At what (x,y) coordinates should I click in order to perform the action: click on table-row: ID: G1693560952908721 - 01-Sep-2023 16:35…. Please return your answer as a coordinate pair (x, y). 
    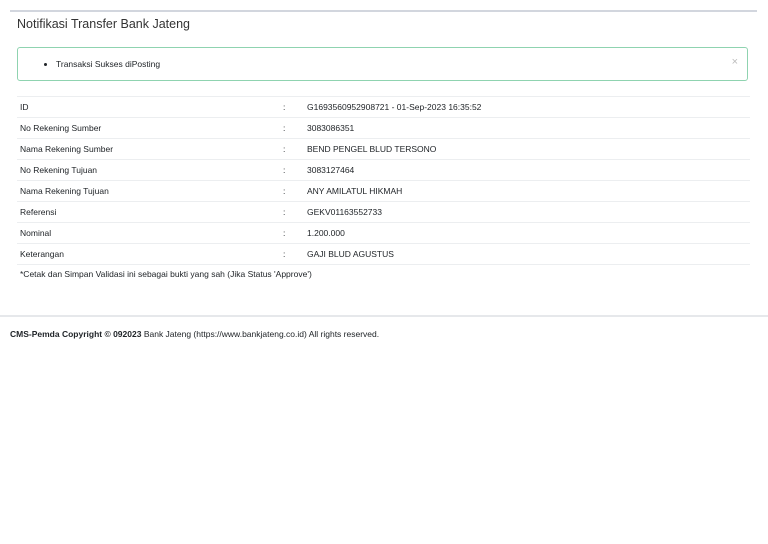
    Looking at the image, I should click on (383, 107).